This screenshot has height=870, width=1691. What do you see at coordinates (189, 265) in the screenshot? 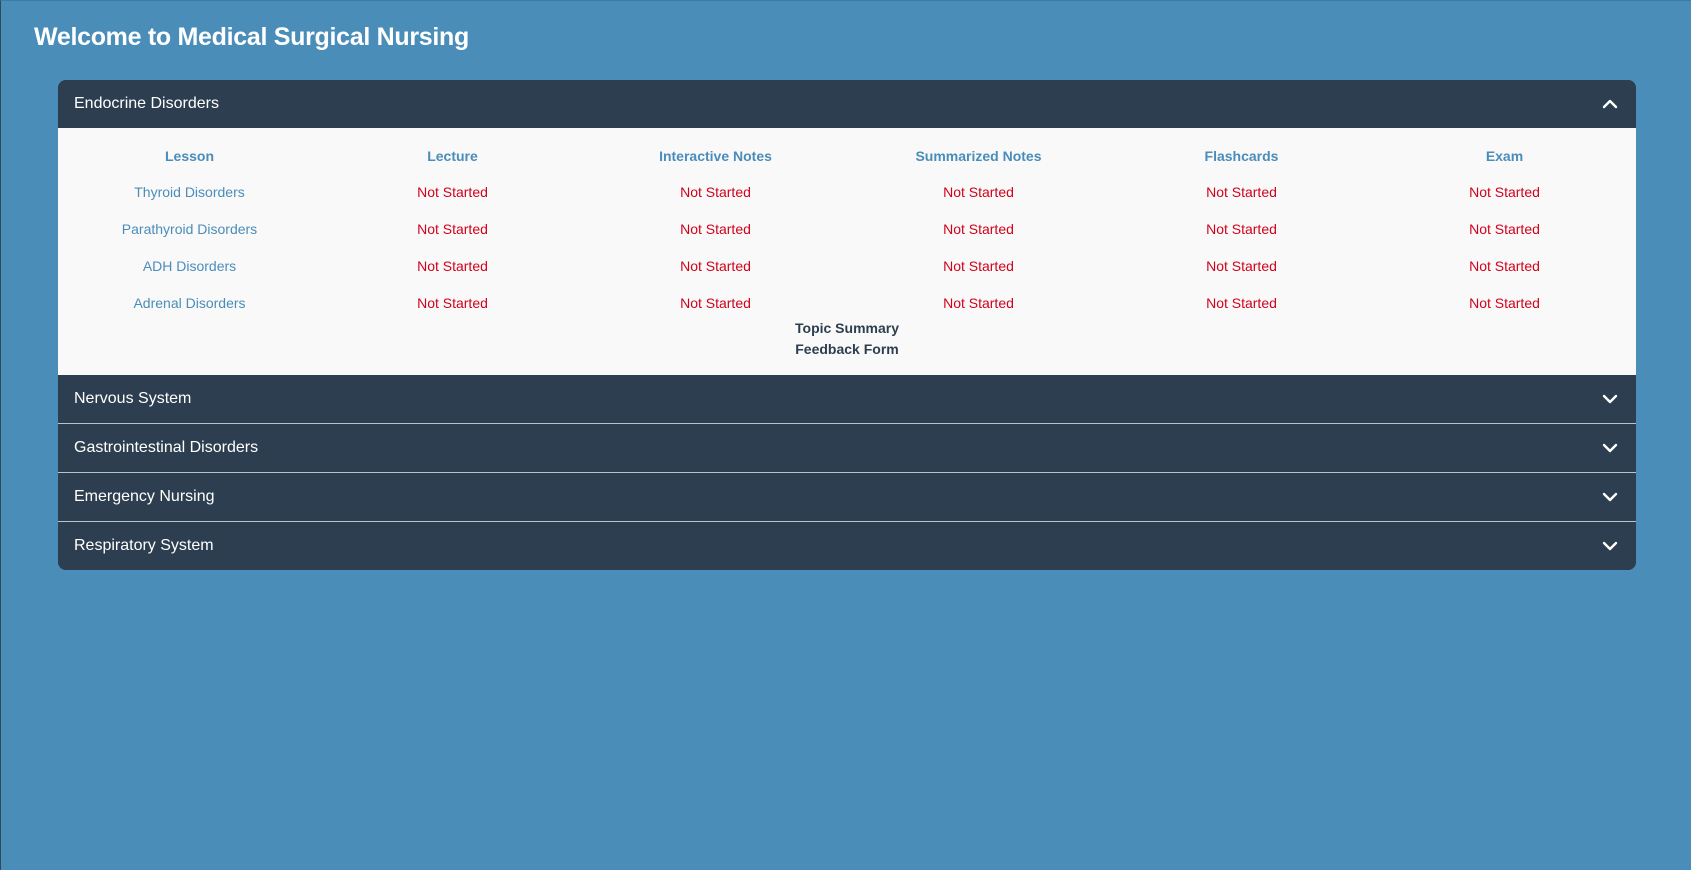
I see `lesson-link: ADH Disorders` at bounding box center [189, 265].